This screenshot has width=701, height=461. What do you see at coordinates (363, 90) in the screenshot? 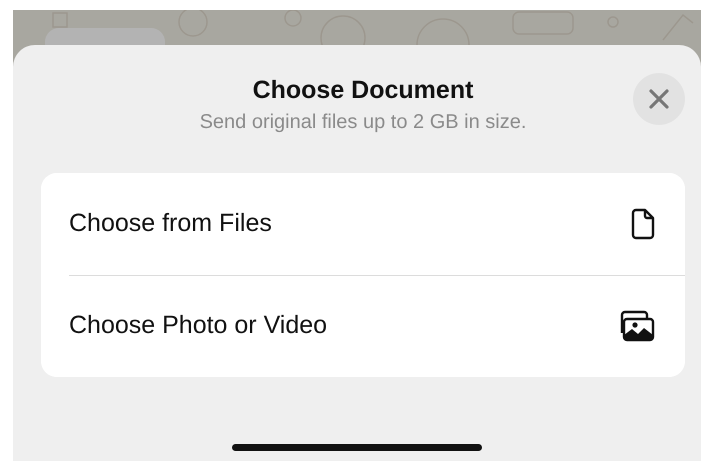
I see `sheet-title: Choose Document` at bounding box center [363, 90].